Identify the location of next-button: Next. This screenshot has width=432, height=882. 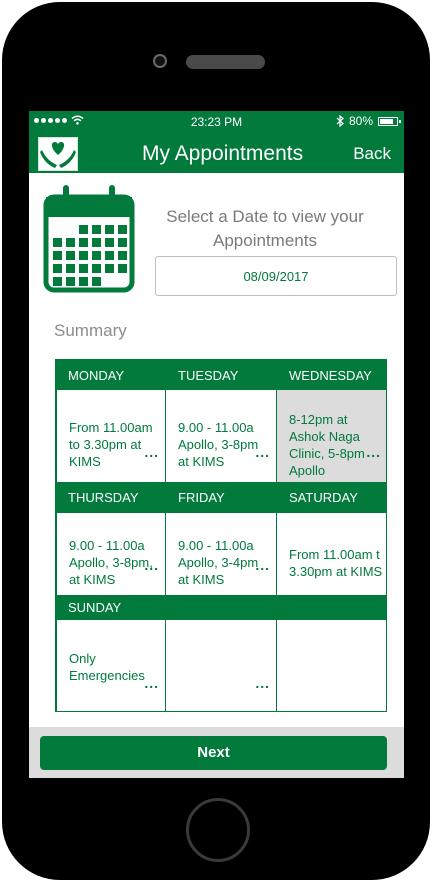
(213, 753).